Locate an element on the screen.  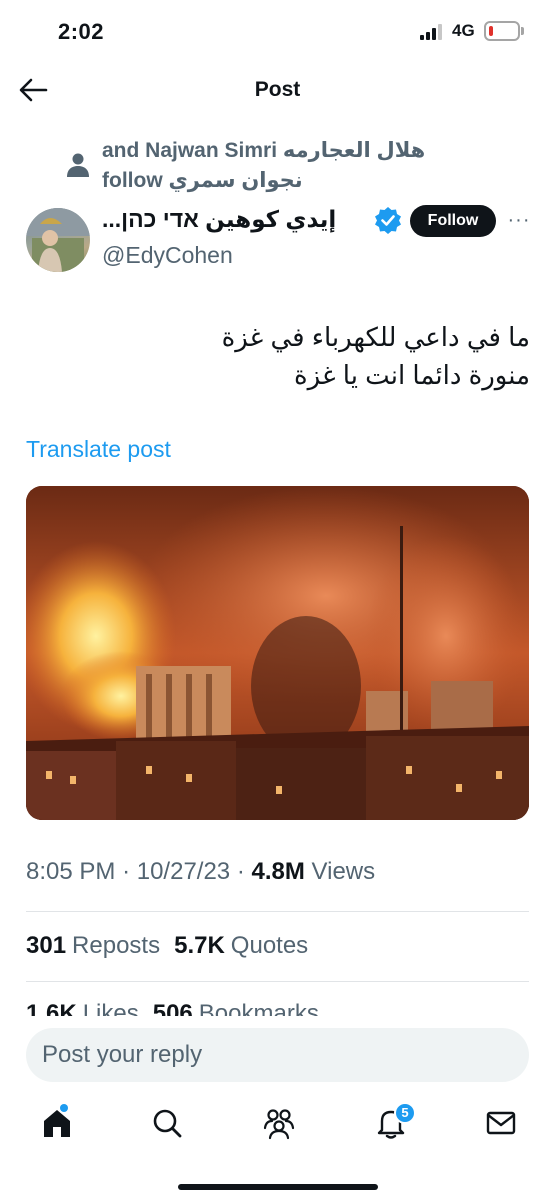
quotes-count: 5.7K is located at coordinates (199, 945).